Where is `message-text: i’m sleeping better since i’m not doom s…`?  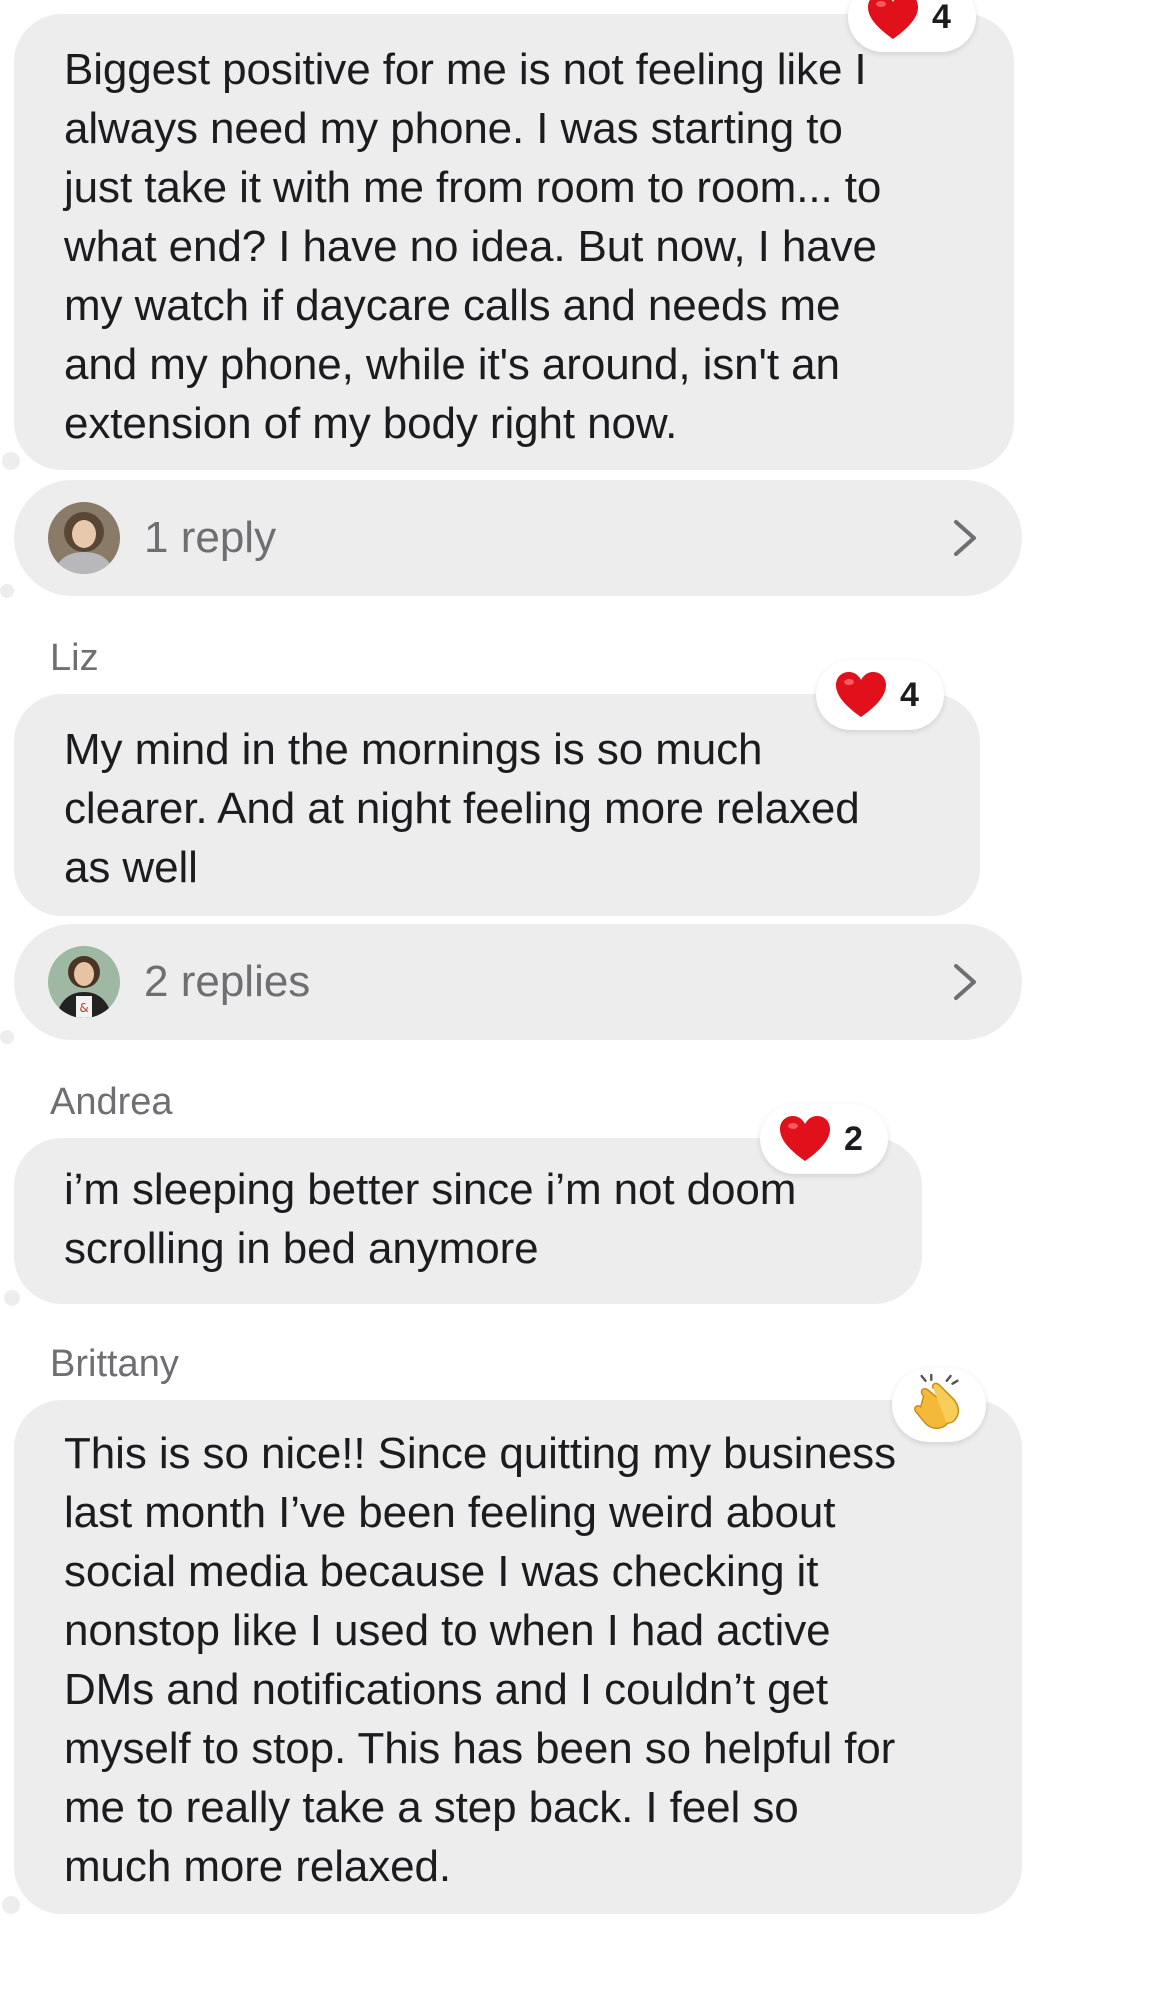
message-text: i’m sleeping better since i’m not doom s… is located at coordinates (430, 1219).